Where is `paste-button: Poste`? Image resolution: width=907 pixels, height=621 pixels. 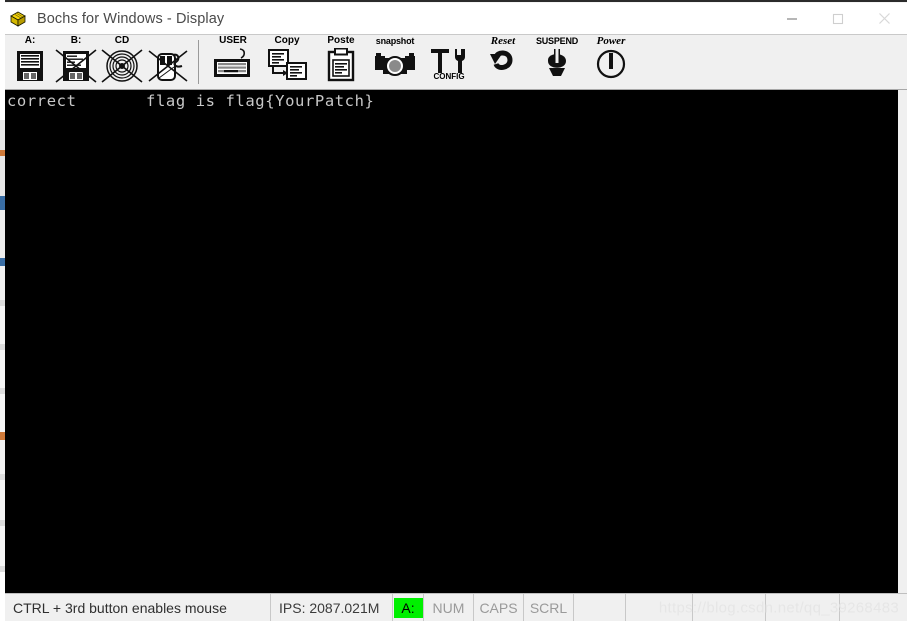
paste-button: Poste is located at coordinates (341, 62).